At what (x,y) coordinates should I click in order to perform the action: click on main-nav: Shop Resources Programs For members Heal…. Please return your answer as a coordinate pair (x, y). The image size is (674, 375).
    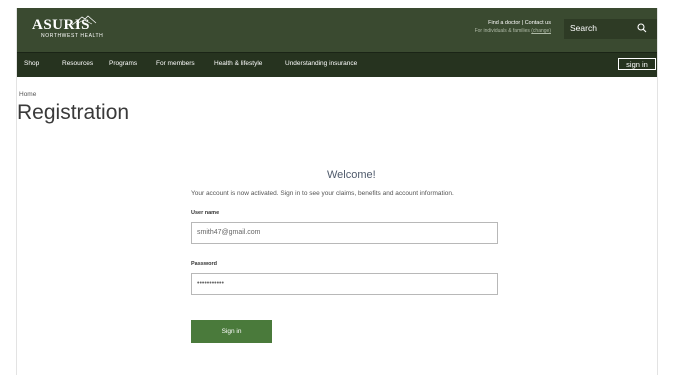
    Looking at the image, I should click on (337, 64).